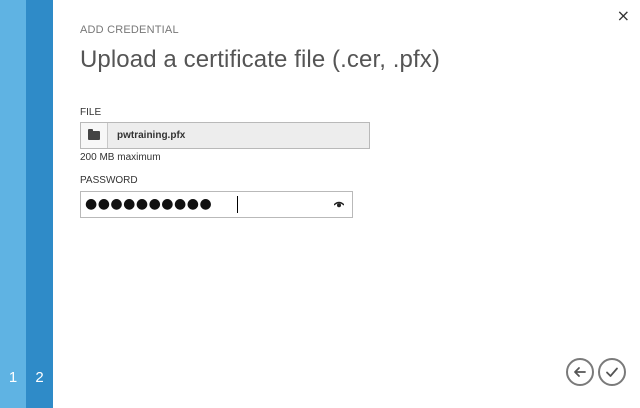 The image size is (640, 408). I want to click on close-icon: ×, so click(623, 16).